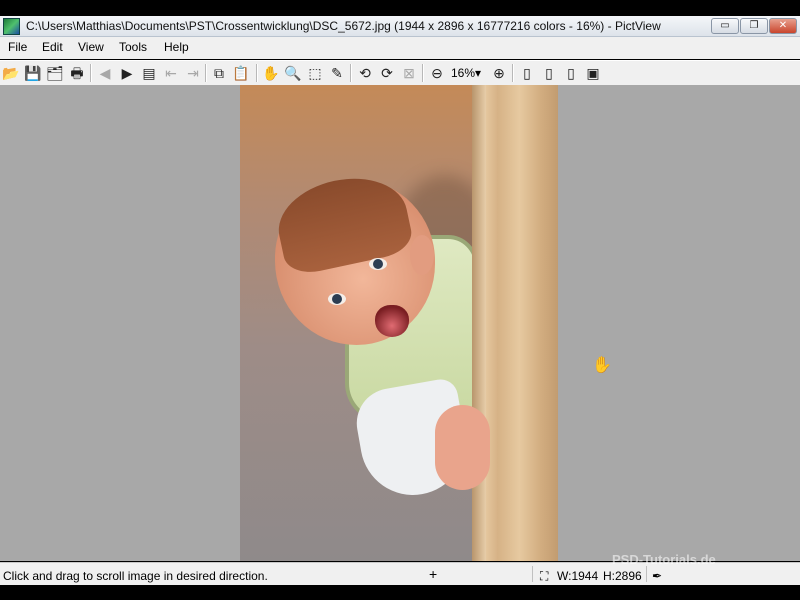  I want to click on selection-tool-icon: ⬚, so click(315, 73).